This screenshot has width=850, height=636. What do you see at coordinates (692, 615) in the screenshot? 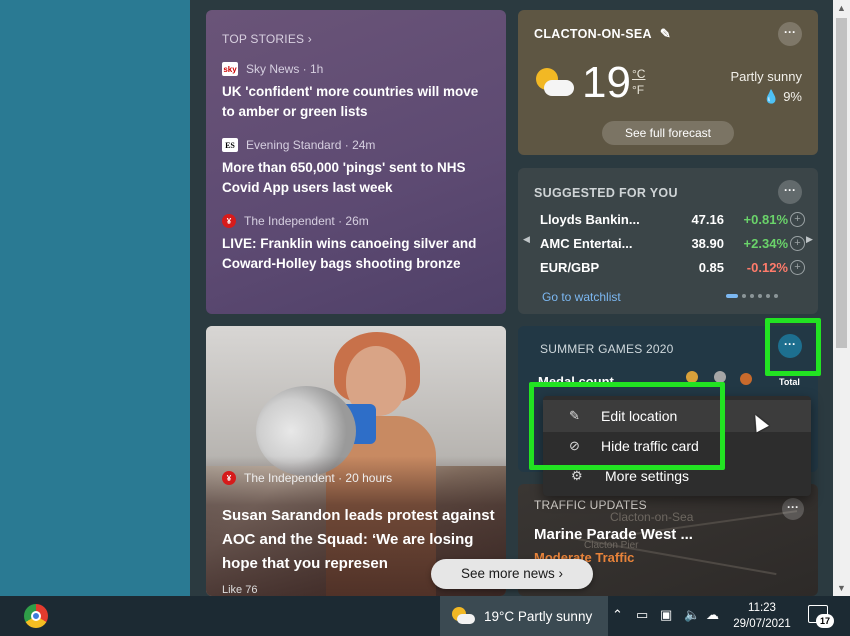
I see `volume-icon: 🔈` at bounding box center [692, 615].